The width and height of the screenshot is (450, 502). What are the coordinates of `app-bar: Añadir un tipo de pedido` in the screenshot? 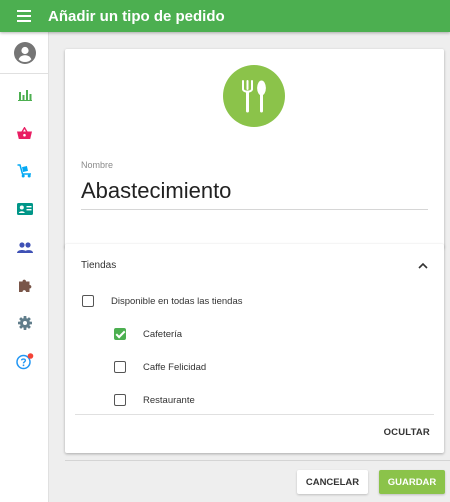 It's located at (225, 16).